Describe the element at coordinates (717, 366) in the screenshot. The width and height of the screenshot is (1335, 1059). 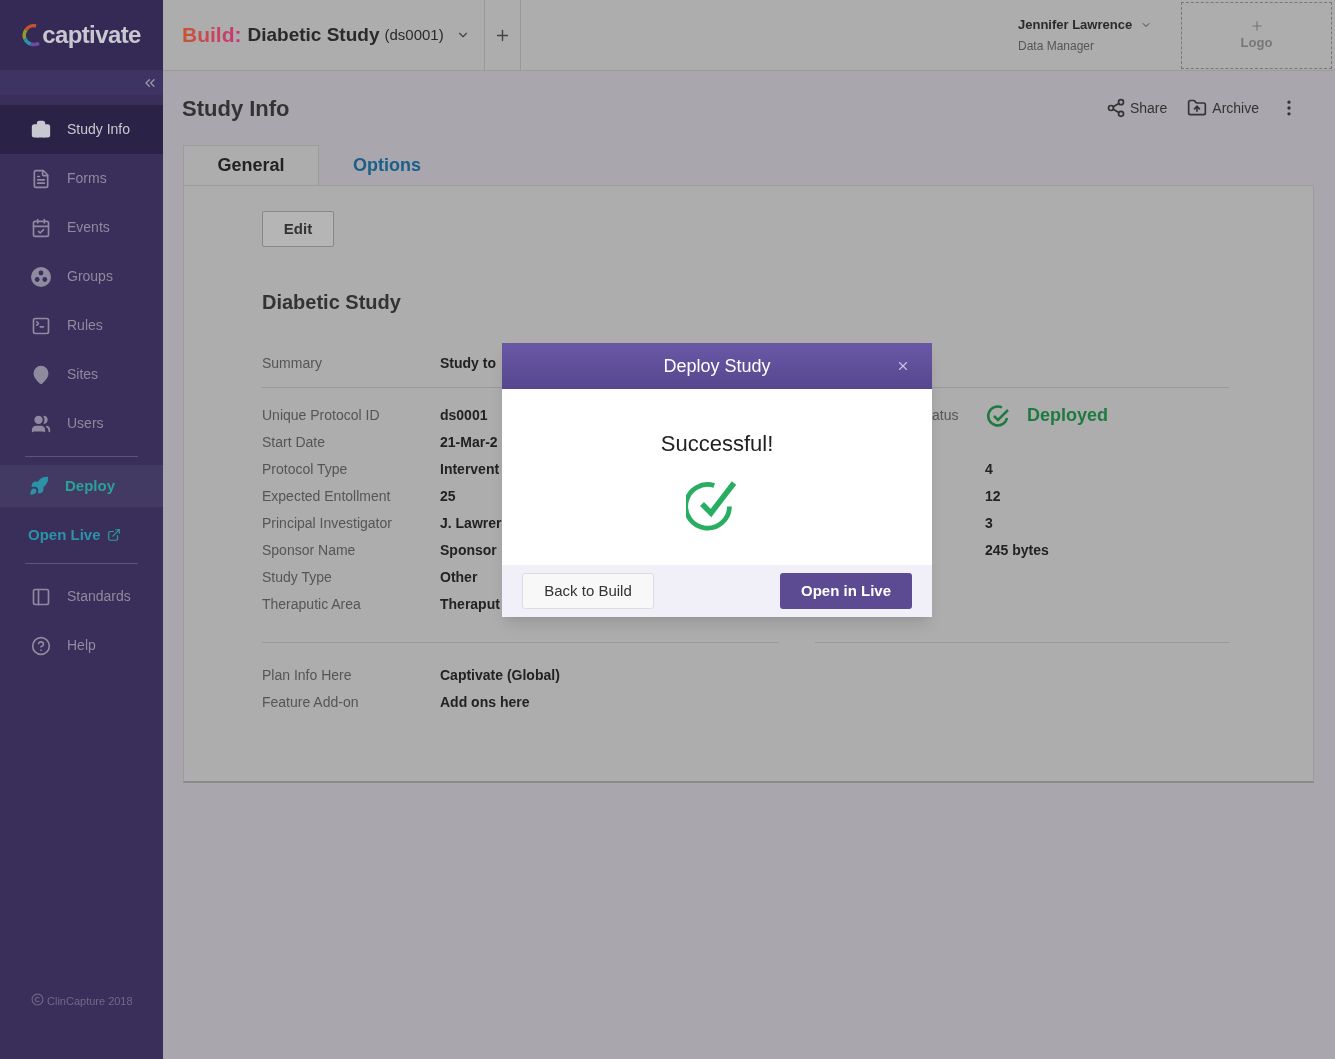
I see `dialog-title: Deploy Study` at that location.